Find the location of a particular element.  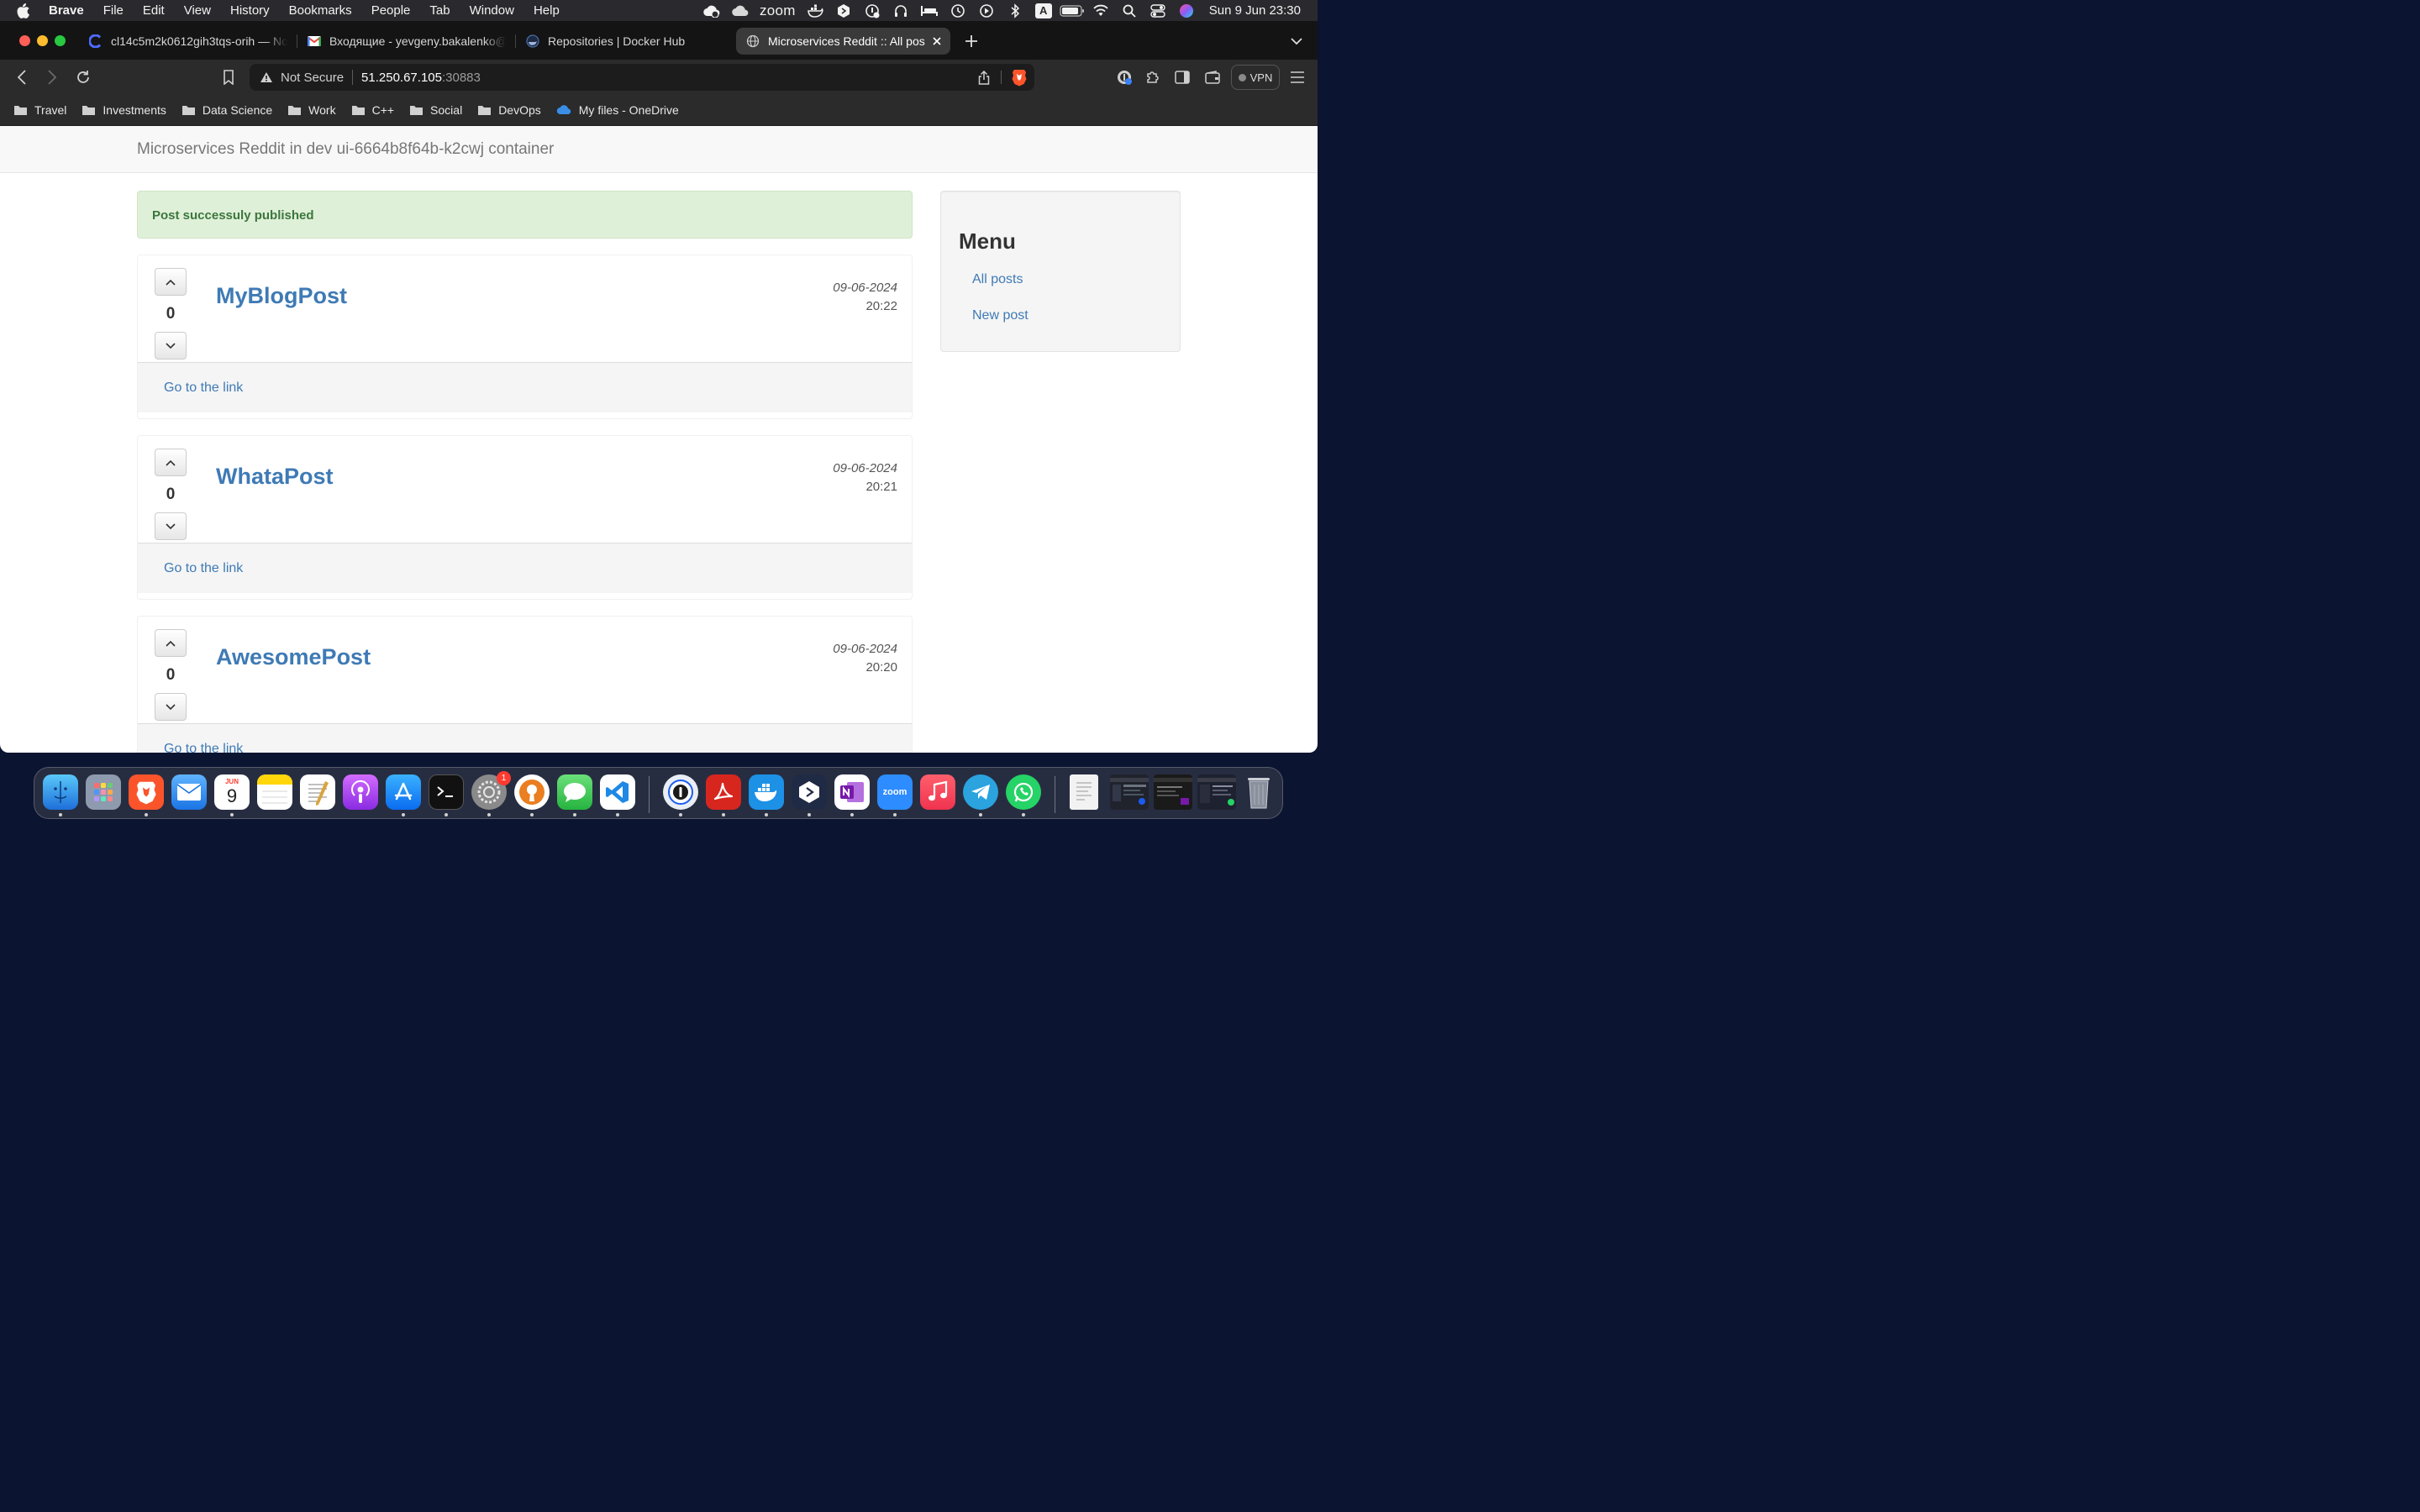

post-title-link: AwesomePost is located at coordinates (293, 657).